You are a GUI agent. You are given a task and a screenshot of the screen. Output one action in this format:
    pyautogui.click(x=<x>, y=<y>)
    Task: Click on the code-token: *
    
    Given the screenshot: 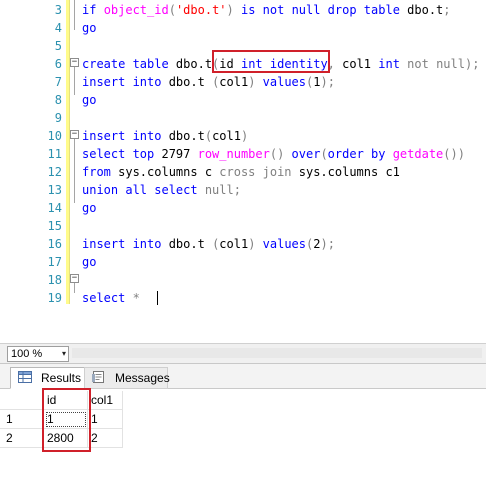 What is the action you would take?
    pyautogui.click(x=136, y=298)
    